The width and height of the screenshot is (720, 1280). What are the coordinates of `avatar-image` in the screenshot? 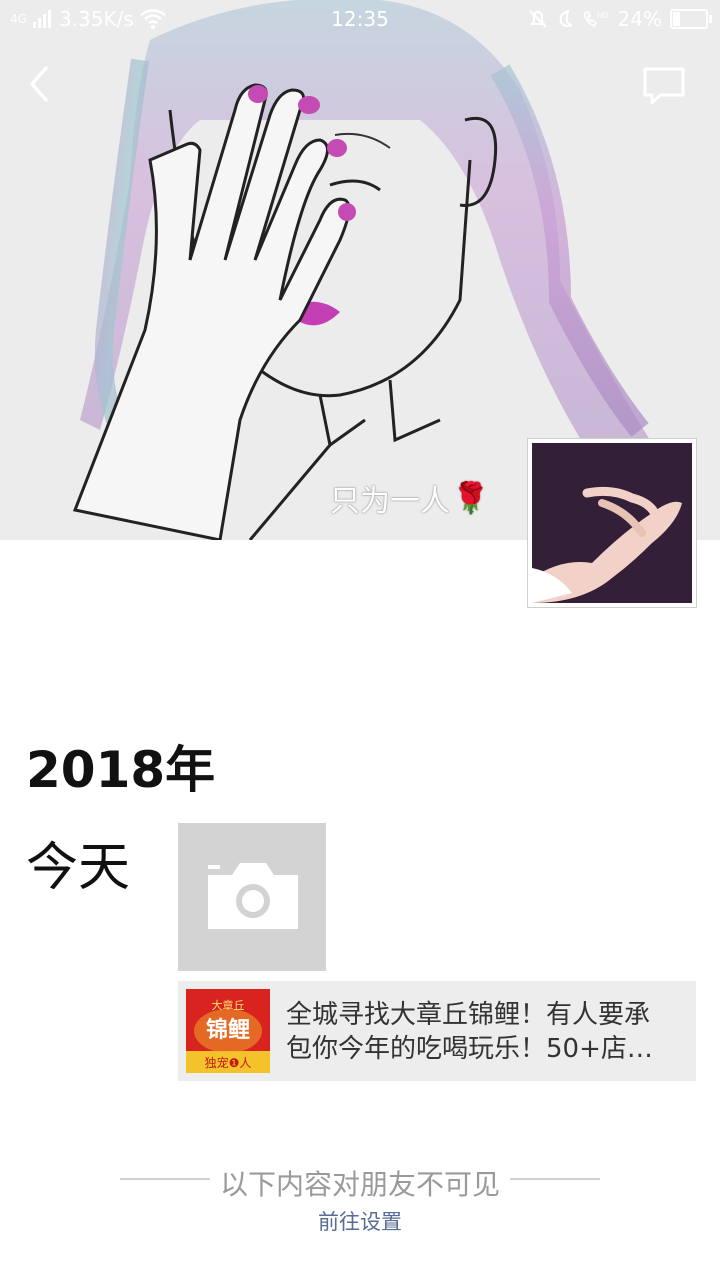 It's located at (612, 523).